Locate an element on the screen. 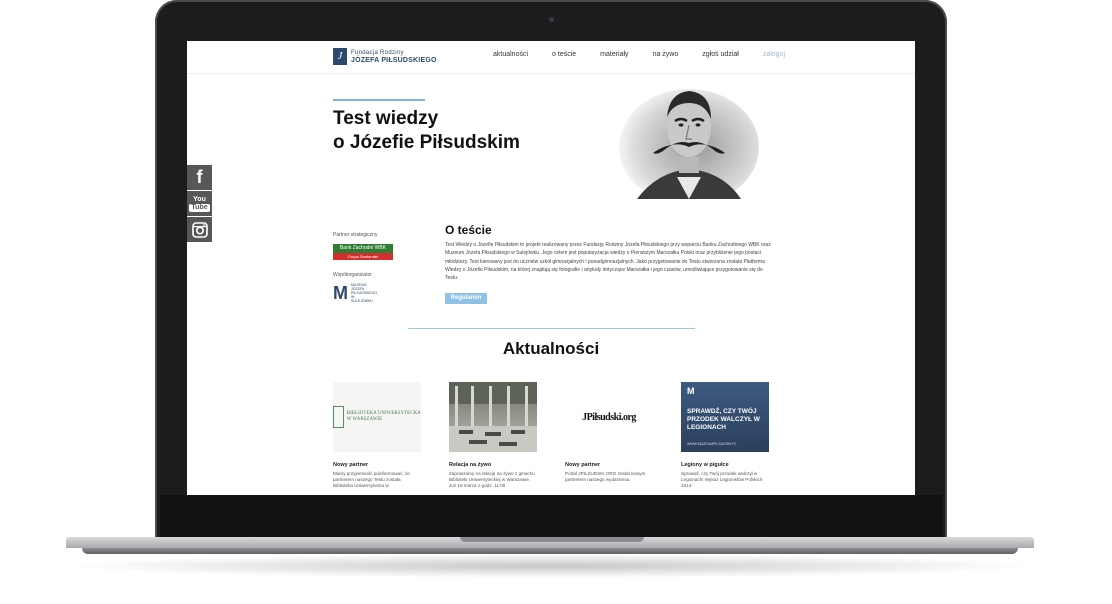 This screenshot has height=604, width=1112. bank-group: Grupa Santander is located at coordinates (363, 256).